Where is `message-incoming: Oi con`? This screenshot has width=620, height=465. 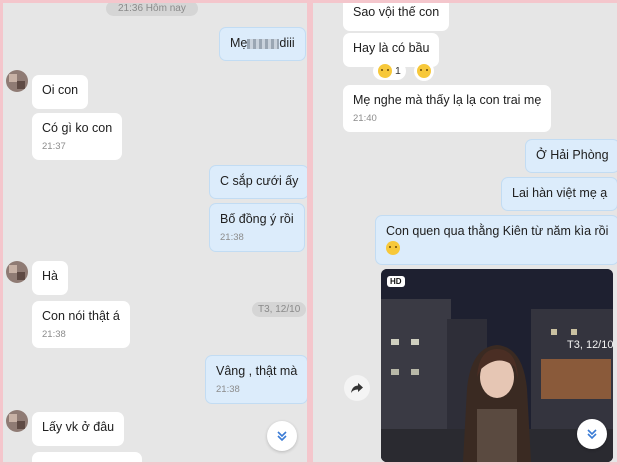
message-incoming: Oi con is located at coordinates (60, 92).